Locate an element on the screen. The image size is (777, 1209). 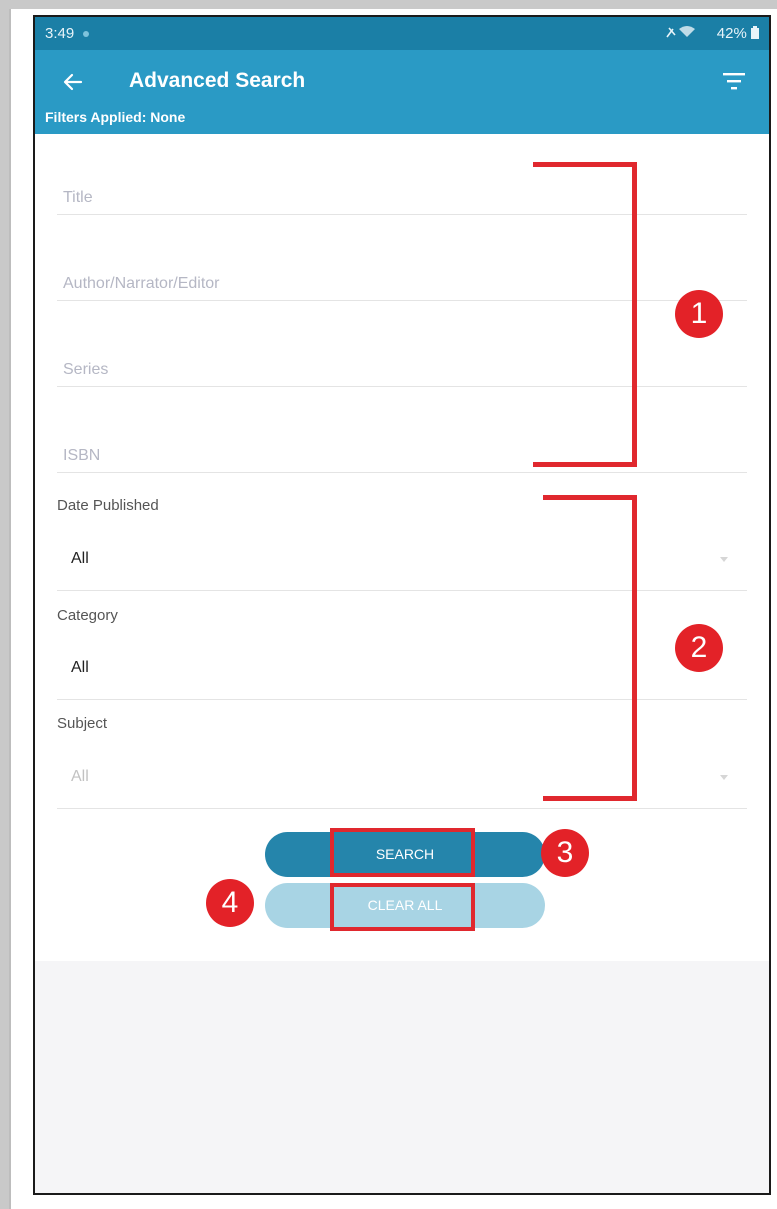
date-published-label: Date Published is located at coordinates (108, 505).